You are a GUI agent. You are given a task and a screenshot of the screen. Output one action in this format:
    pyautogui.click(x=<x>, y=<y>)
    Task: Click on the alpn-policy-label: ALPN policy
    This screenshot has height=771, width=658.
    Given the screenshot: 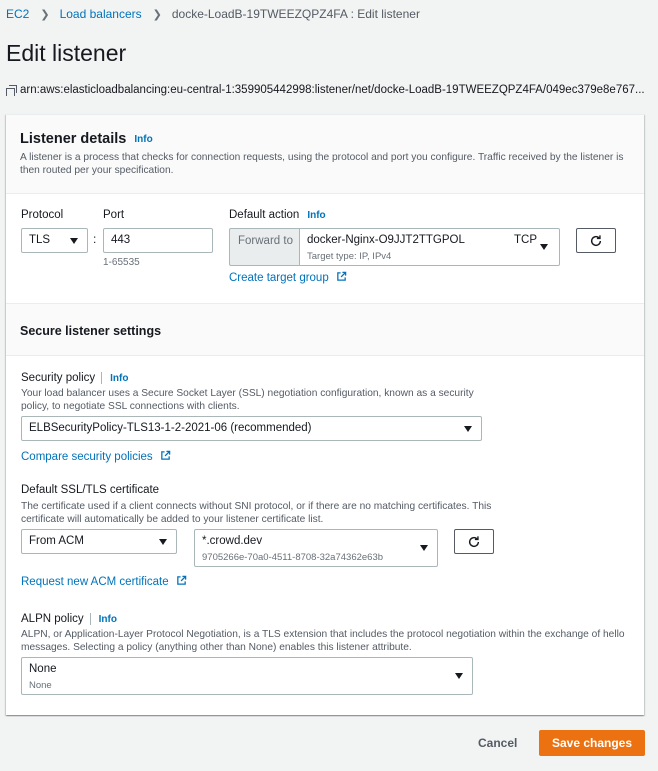 What is the action you would take?
    pyautogui.click(x=52, y=619)
    